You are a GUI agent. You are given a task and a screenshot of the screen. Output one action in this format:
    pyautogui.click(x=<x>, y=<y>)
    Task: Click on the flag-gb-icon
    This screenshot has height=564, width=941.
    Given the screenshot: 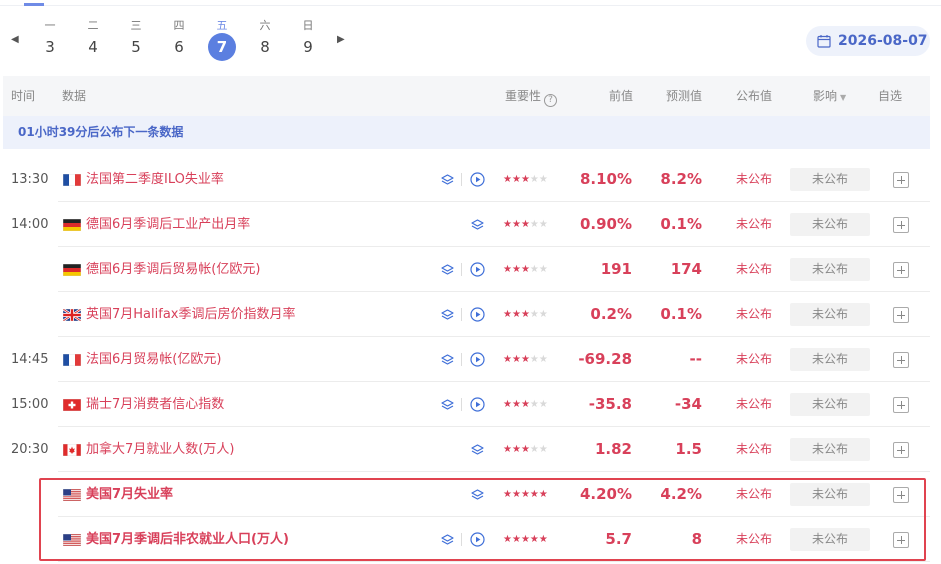 What is the action you would take?
    pyautogui.click(x=72, y=315)
    